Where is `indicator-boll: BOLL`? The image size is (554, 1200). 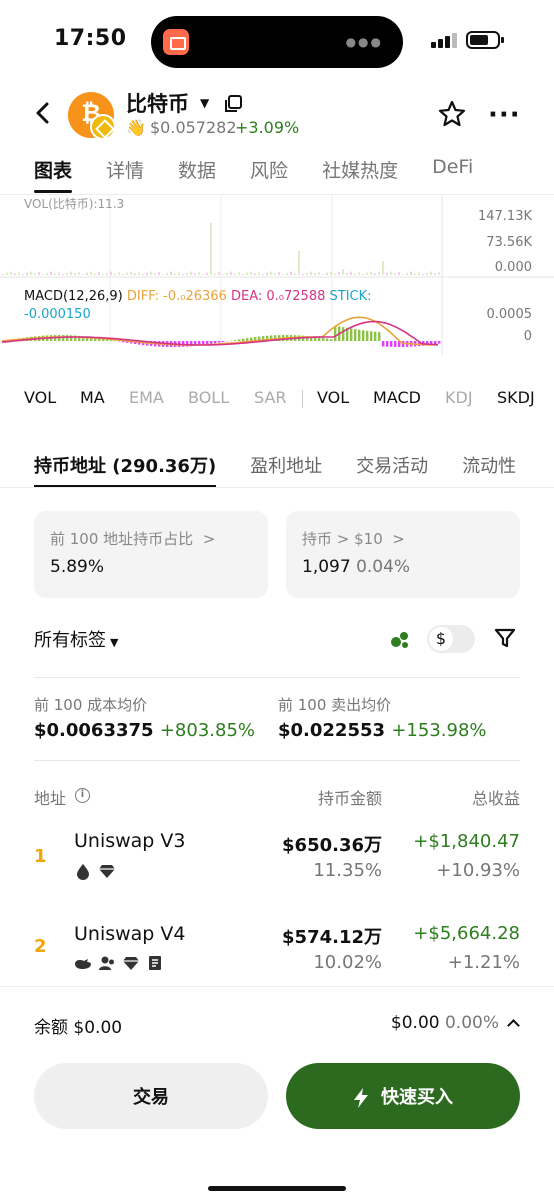
indicator-boll: BOLL is located at coordinates (221, 399).